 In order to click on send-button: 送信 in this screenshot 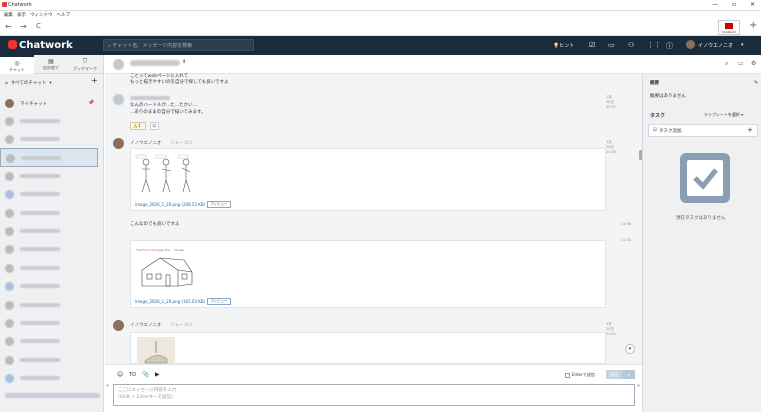, I will do `click(614, 374)`.